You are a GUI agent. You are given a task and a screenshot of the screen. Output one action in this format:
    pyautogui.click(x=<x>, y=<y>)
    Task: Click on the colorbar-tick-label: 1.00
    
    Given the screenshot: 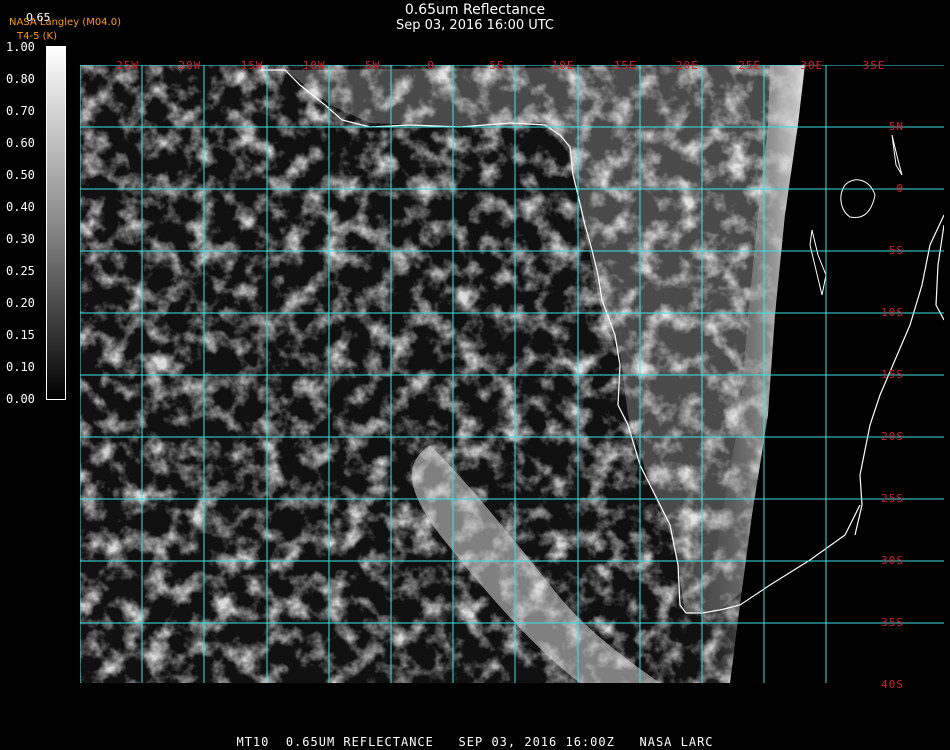 What is the action you would take?
    pyautogui.click(x=20, y=47)
    